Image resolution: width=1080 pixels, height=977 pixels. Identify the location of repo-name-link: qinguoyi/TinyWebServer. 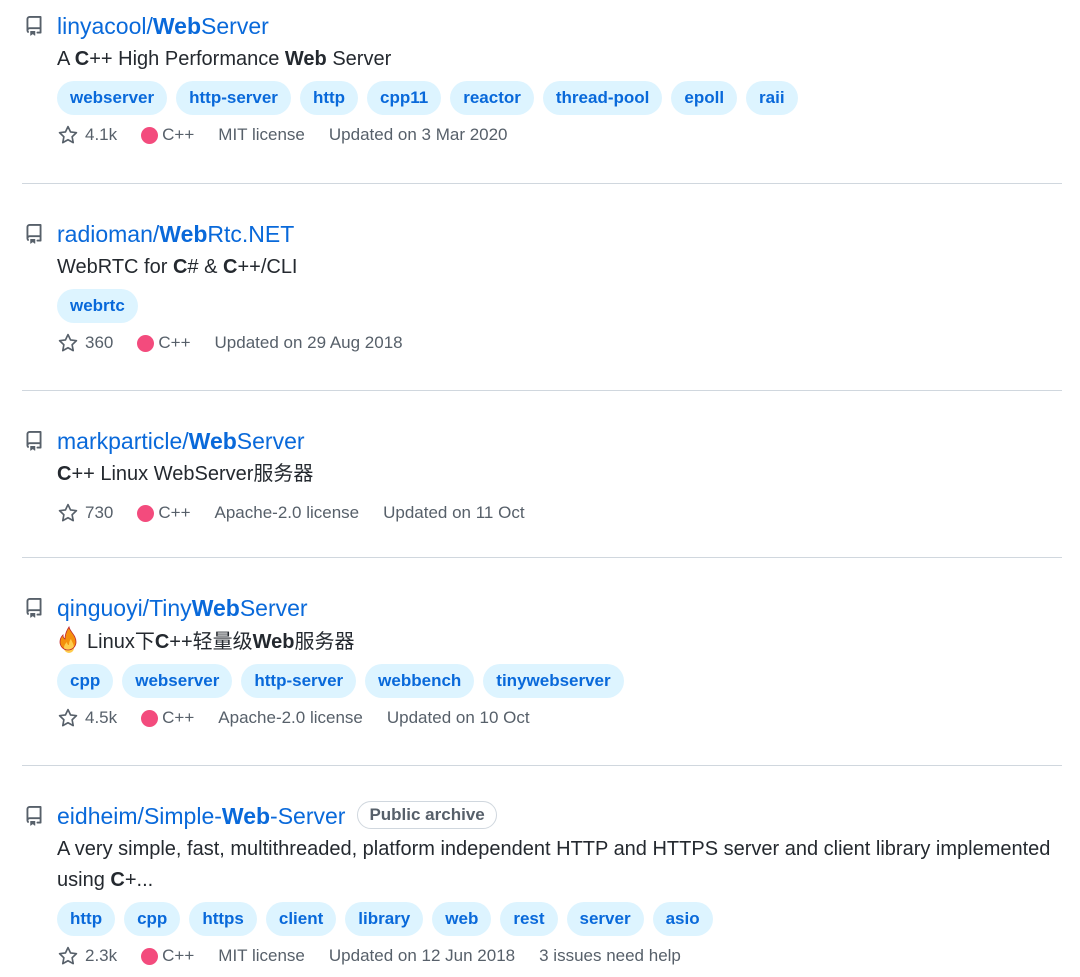
(182, 608).